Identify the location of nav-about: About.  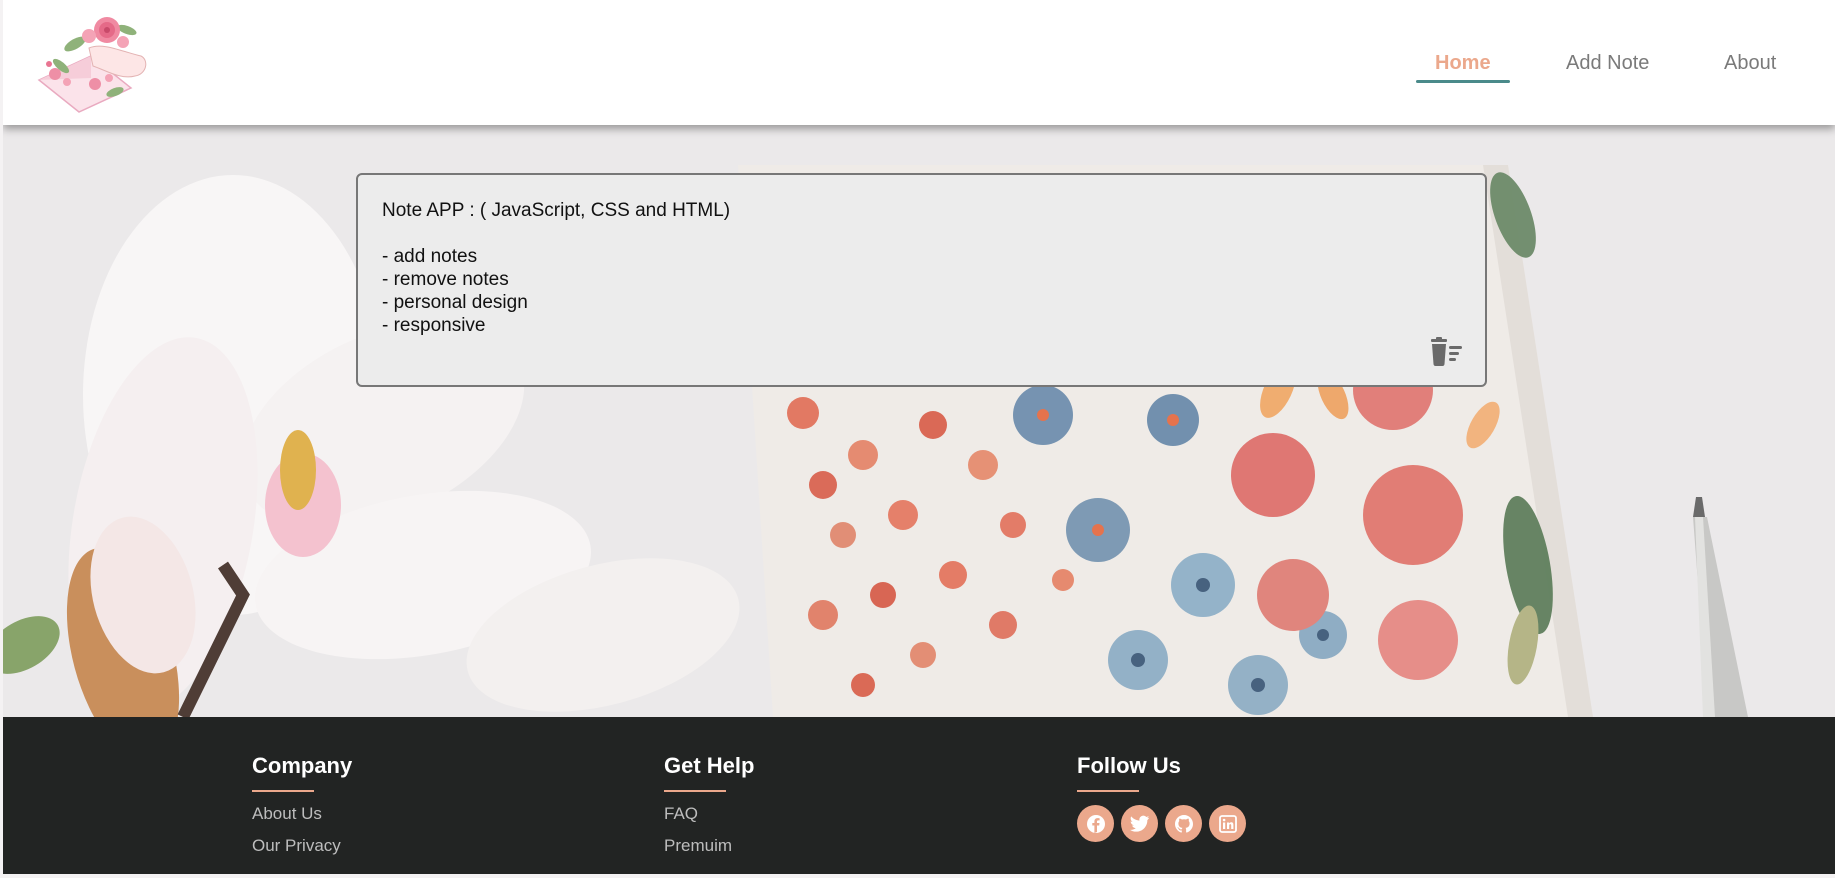
(1750, 63).